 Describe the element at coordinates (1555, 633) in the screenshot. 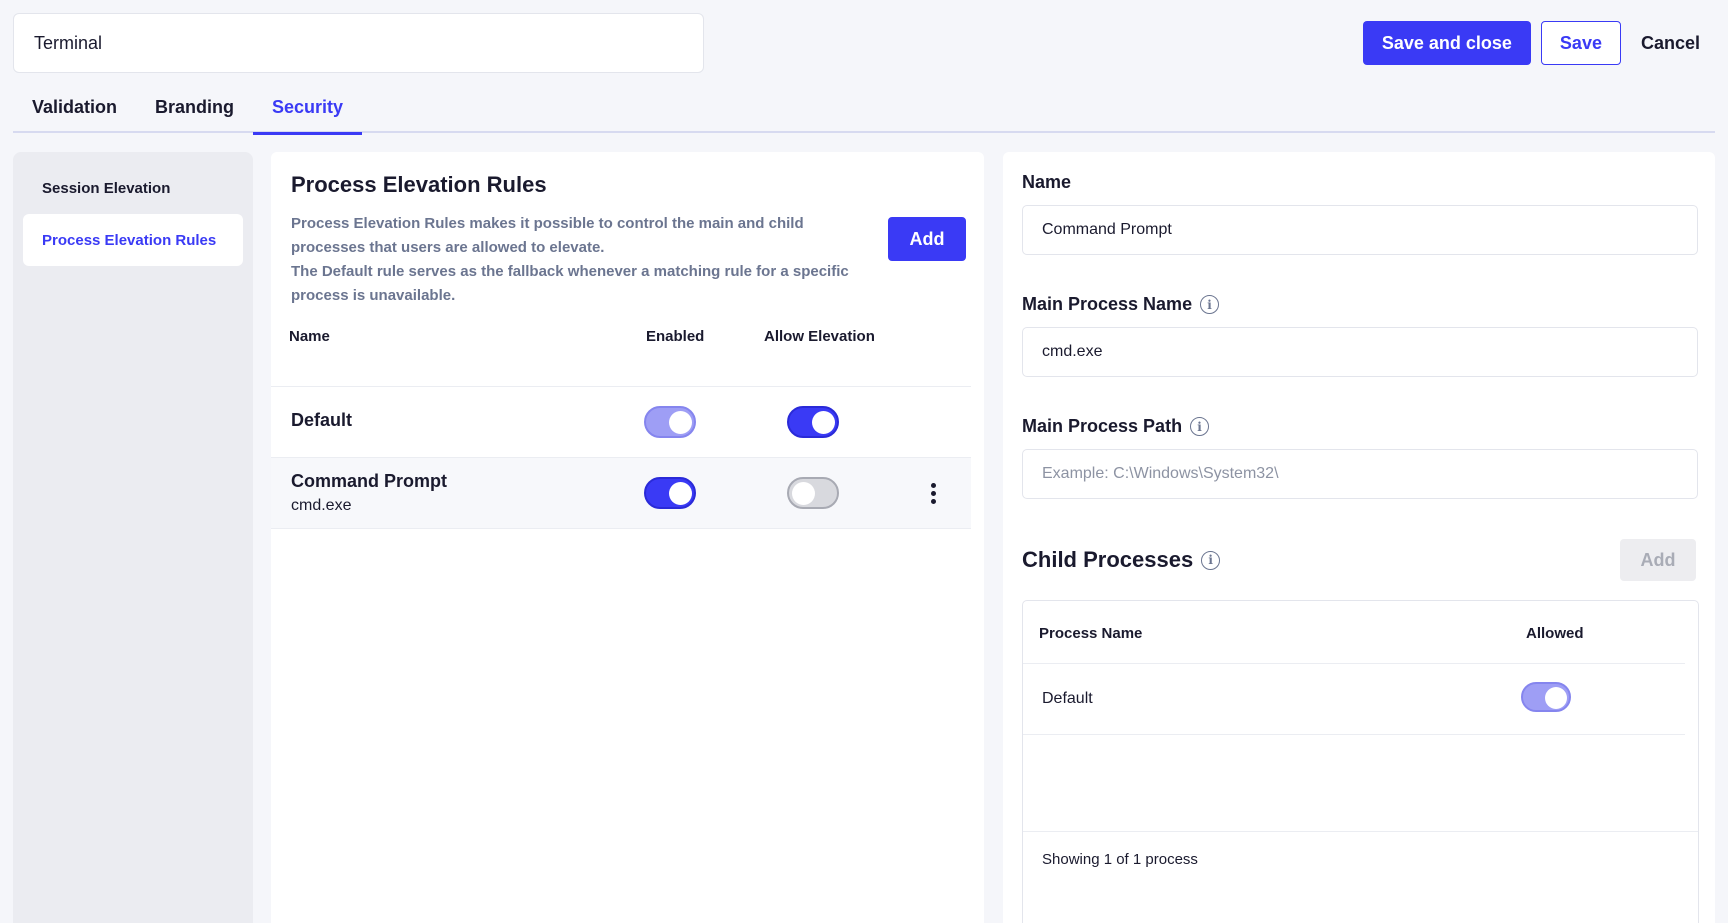

I see `column-header-allowed: Allowed` at that location.